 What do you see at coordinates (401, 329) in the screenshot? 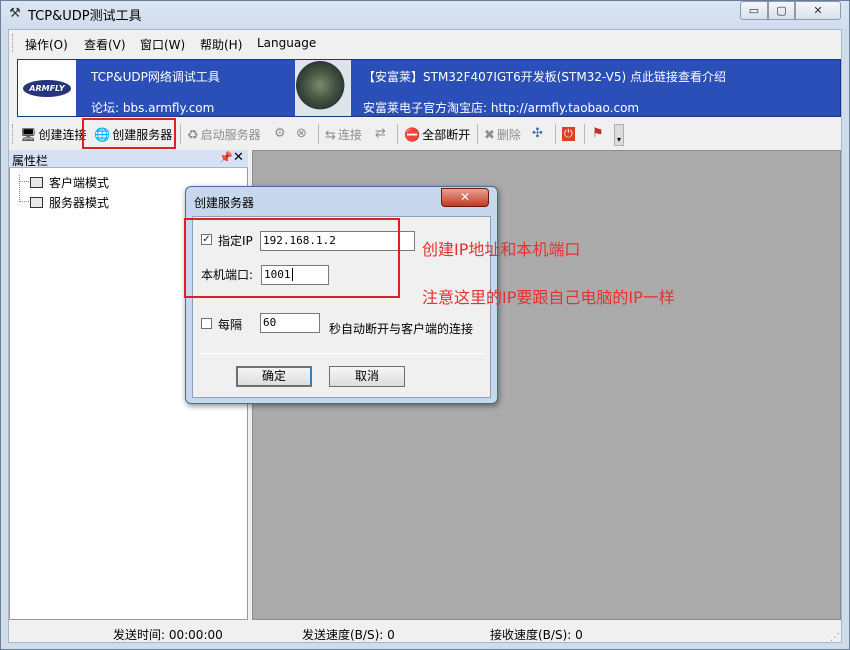
I see `interval-suffix-label: 秒自动断开与客户端的连接` at bounding box center [401, 329].